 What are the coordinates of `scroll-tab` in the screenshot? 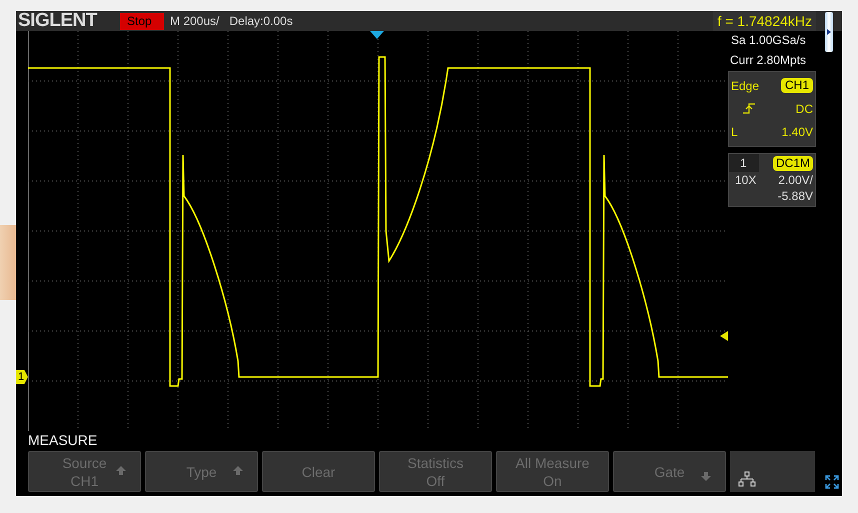 It's located at (829, 32).